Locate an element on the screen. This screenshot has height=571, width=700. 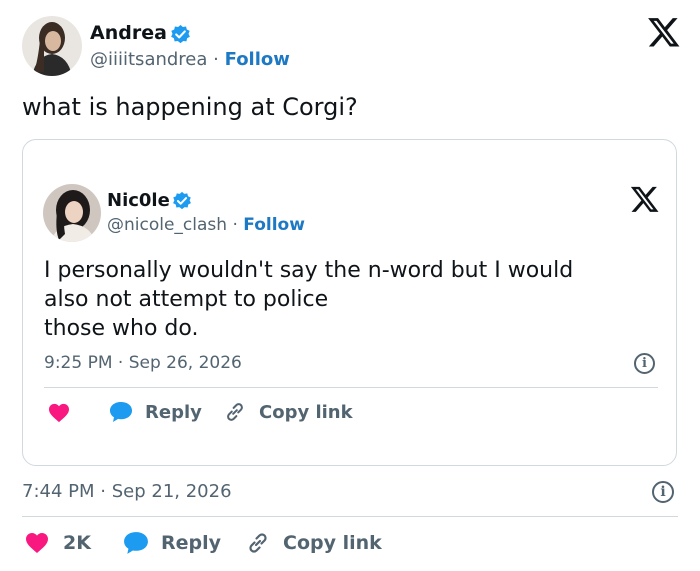
quoted-follow-button: Follow is located at coordinates (274, 225).